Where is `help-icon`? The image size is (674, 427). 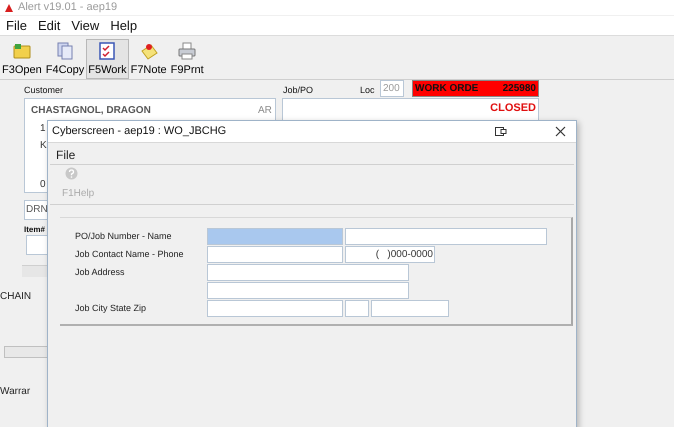 help-icon is located at coordinates (71, 173).